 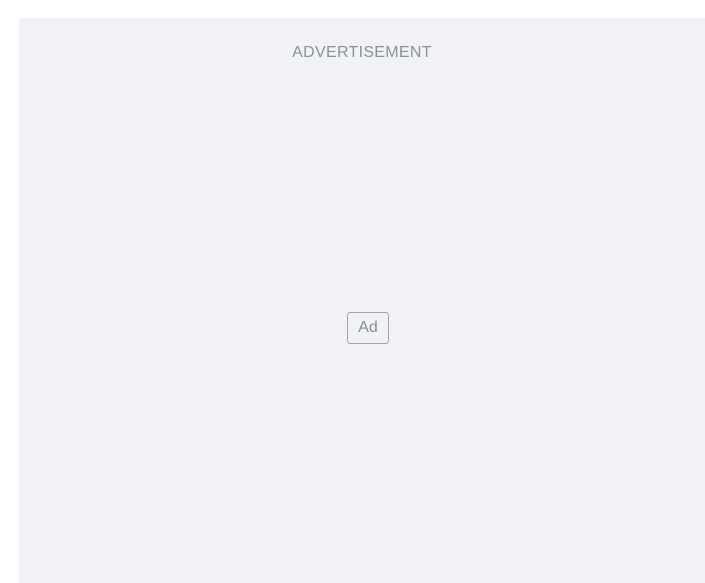 What do you see at coordinates (362, 52) in the screenshot?
I see `advertisement-heading: ADVERTISEMENT` at bounding box center [362, 52].